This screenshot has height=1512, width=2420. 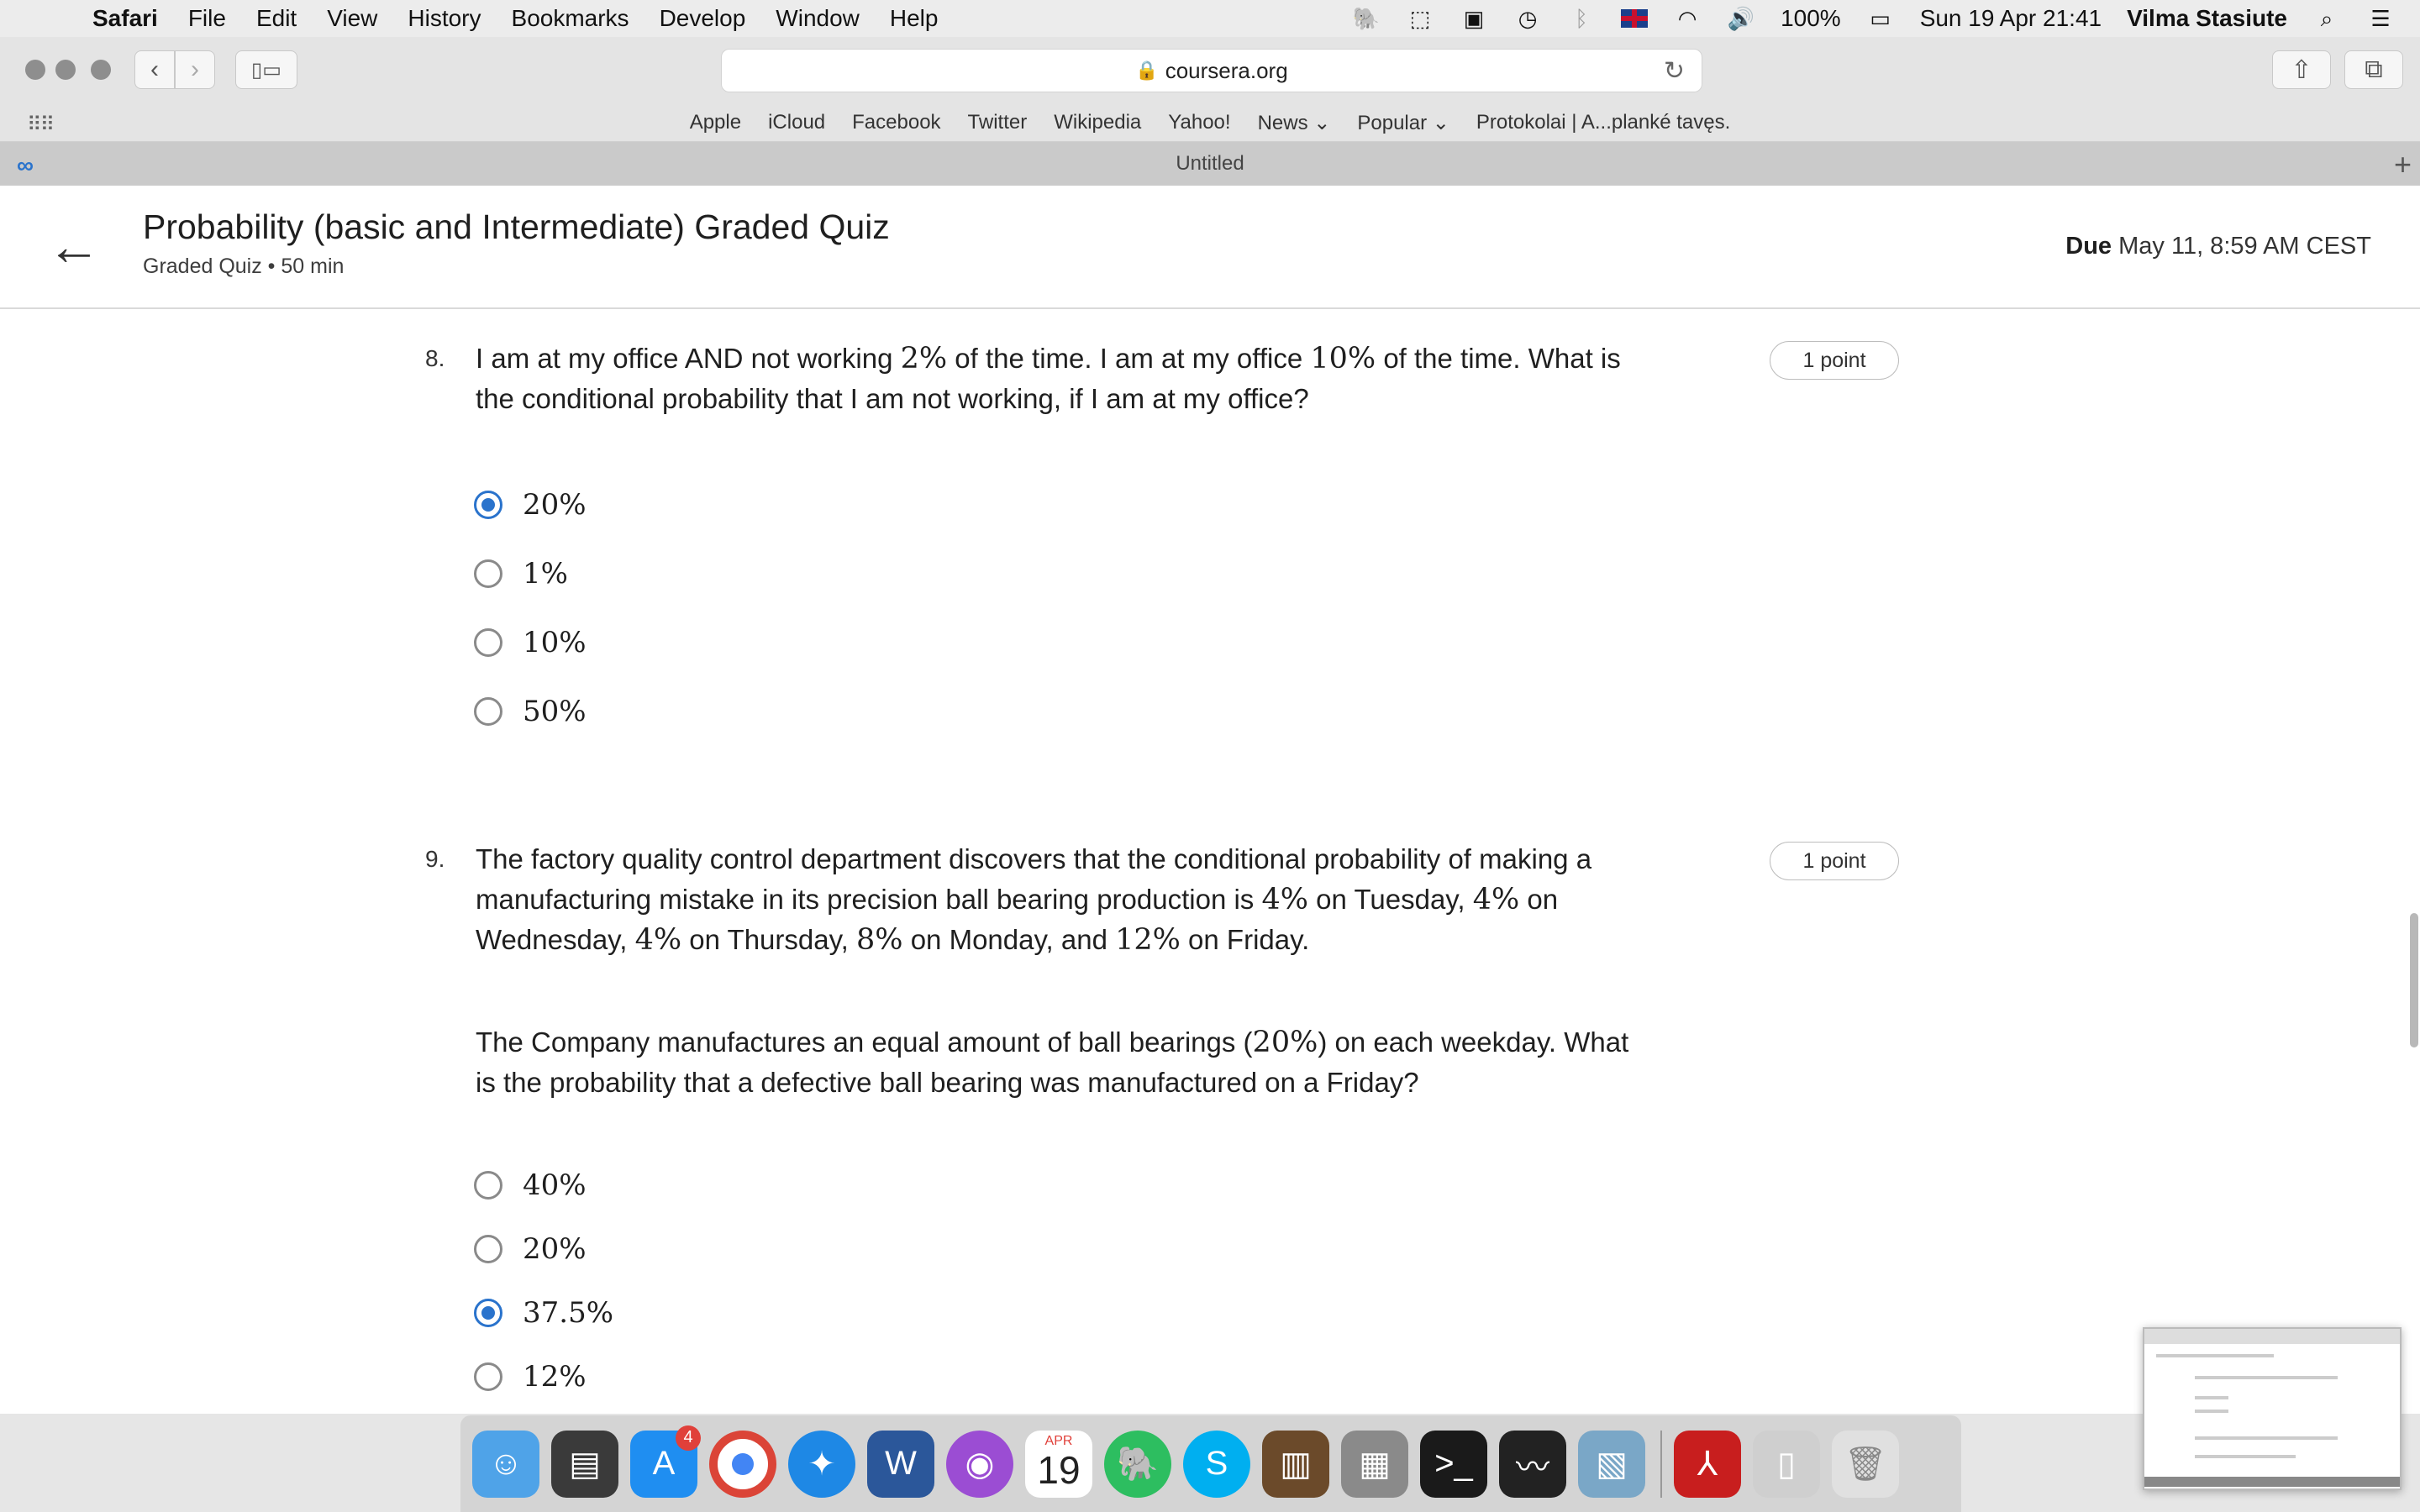 I want to click on document-icon: ▯, so click(x=1787, y=1464).